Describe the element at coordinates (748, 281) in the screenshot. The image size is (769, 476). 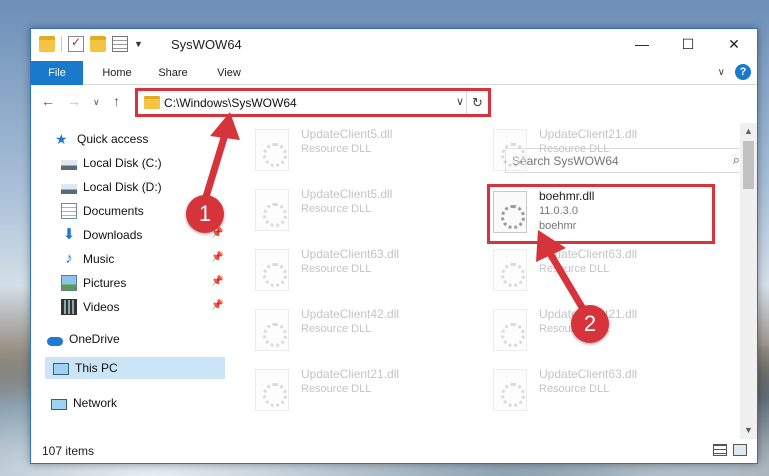
I see `vertical-scrollbar: ▲ ▼` at that location.